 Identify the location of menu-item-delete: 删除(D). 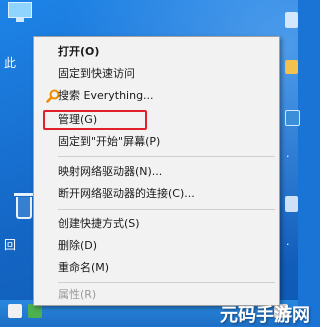
(156, 246).